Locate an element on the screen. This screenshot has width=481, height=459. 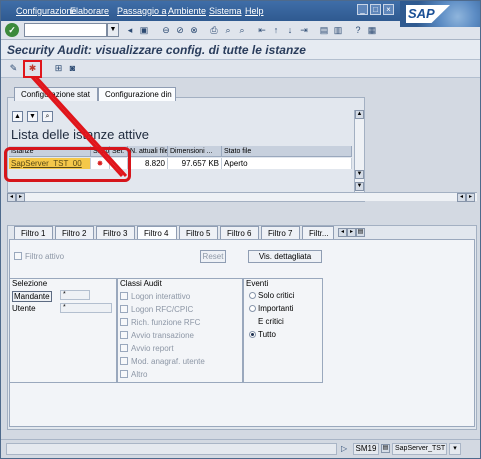
audit-class-label-3: Rich. funzione RFC is located at coordinates (166, 322).